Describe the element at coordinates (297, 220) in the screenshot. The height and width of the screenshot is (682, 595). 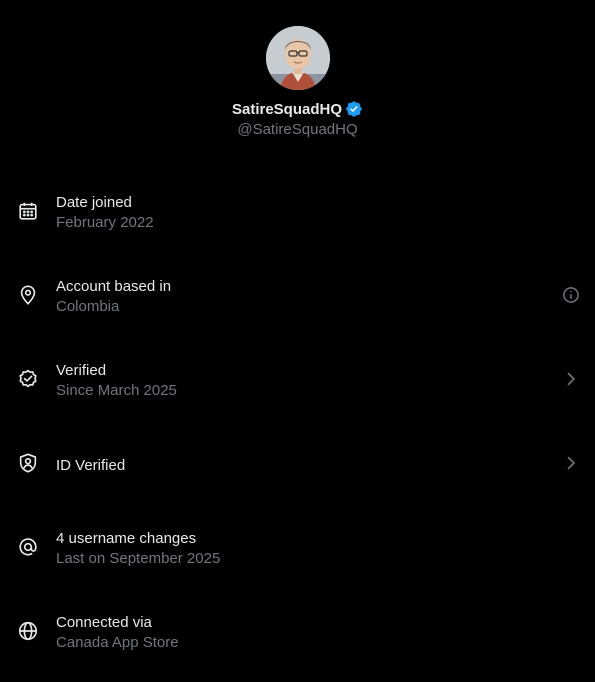
I see `row-date-joined: Date joined February 2022` at that location.